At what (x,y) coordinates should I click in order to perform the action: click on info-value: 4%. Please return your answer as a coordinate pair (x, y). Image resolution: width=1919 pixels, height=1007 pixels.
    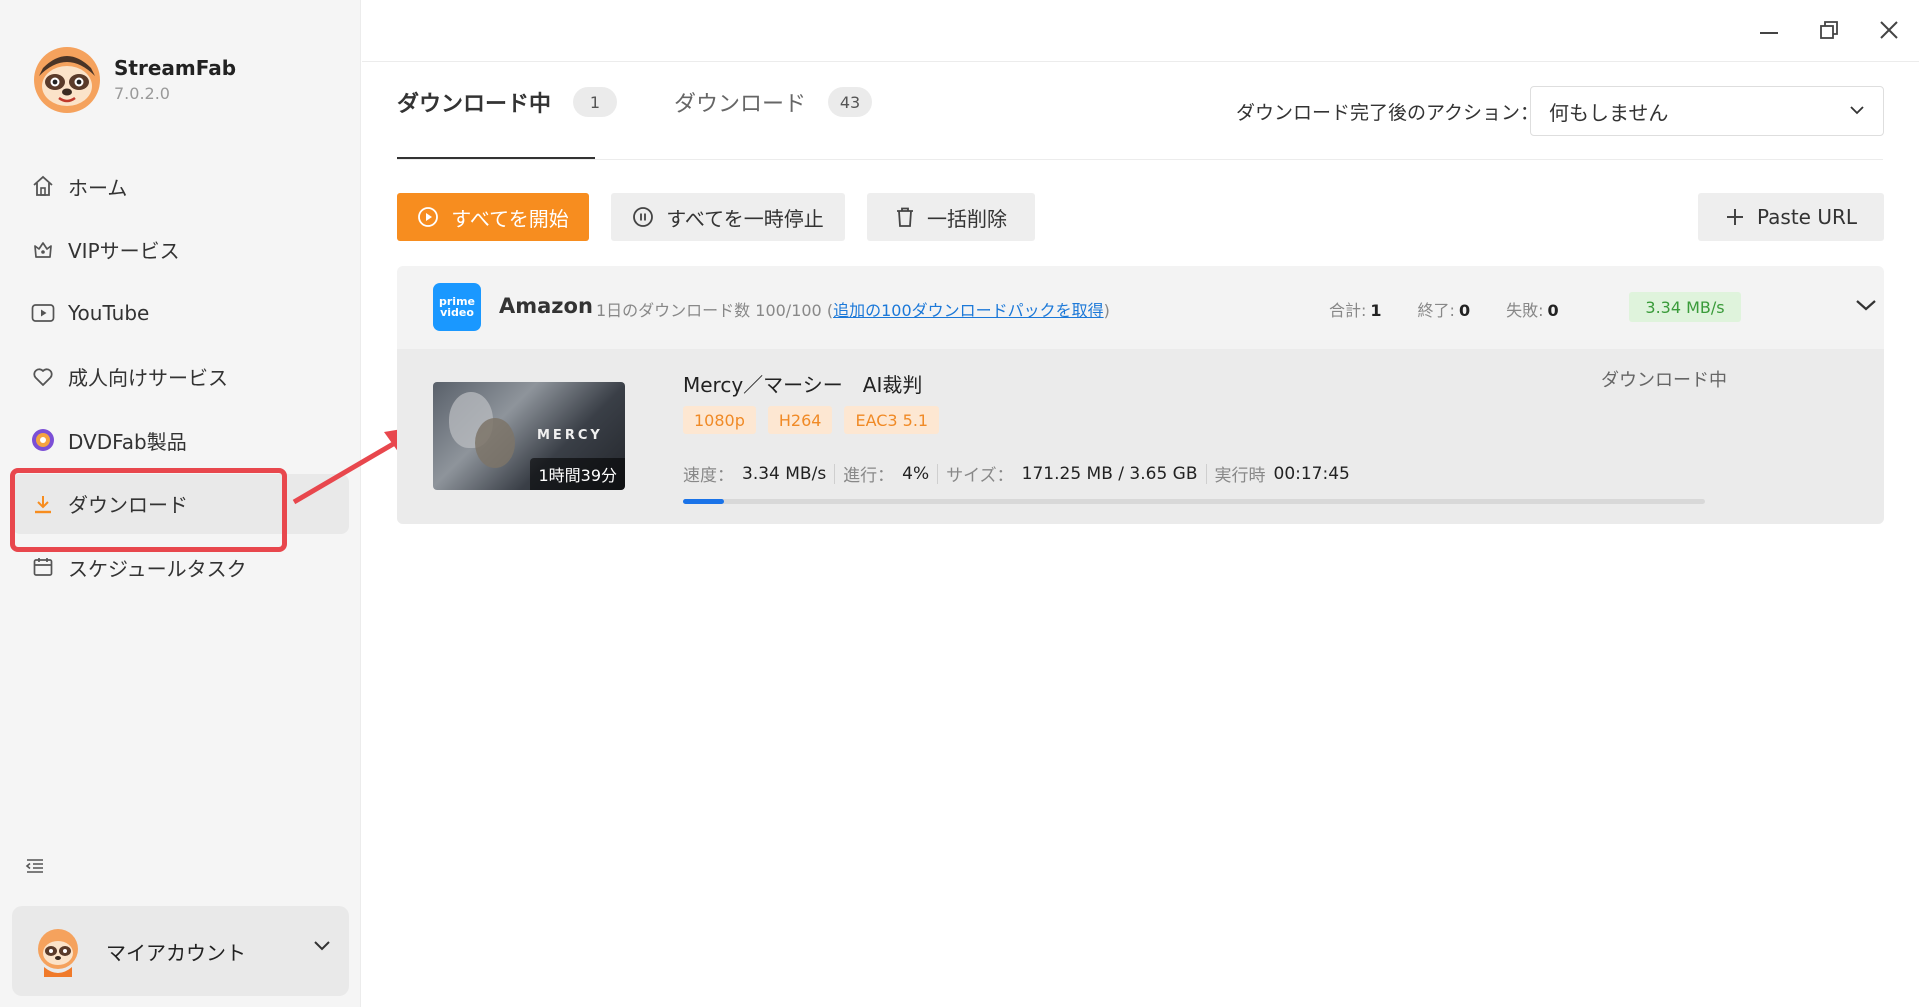
    Looking at the image, I should click on (916, 473).